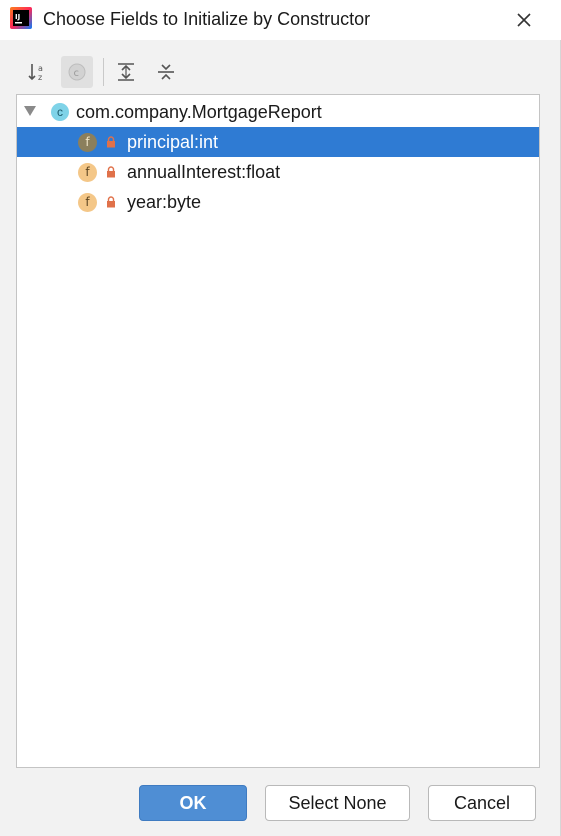 Image resolution: width=561 pixels, height=836 pixels. I want to click on expand-all-button, so click(126, 72).